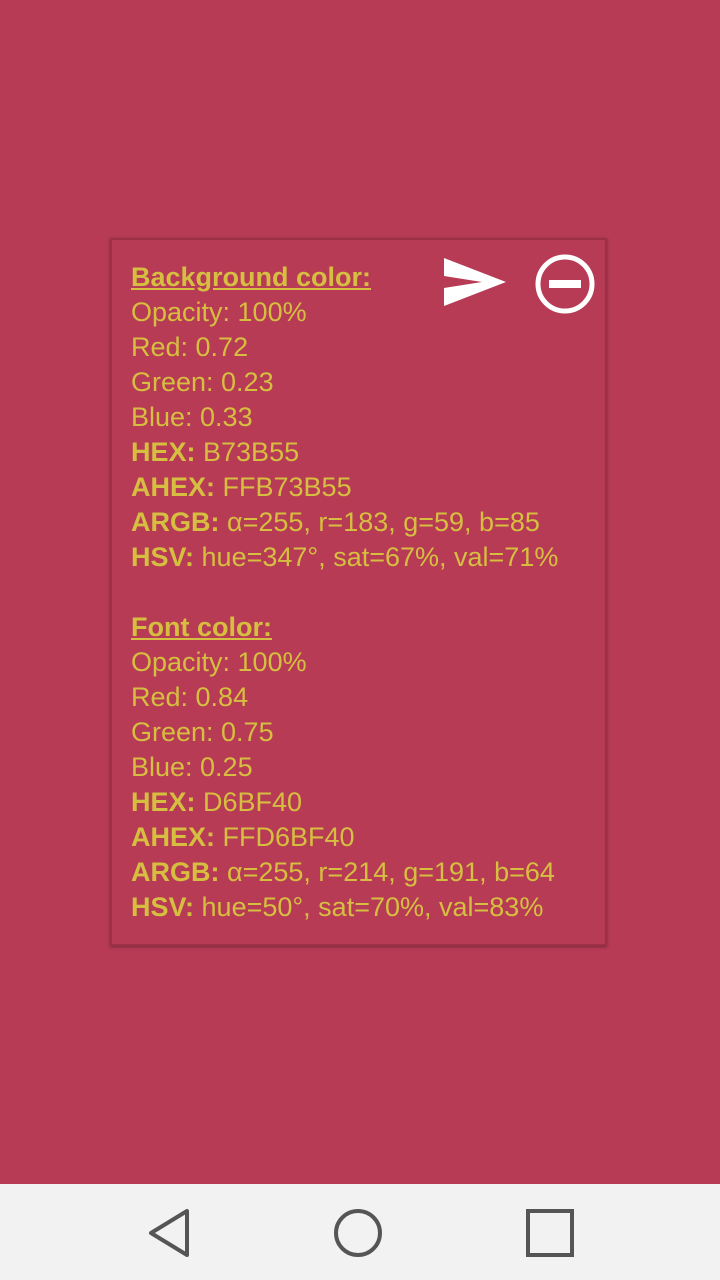 This screenshot has height=1280, width=720. I want to click on back-triangle-icon, so click(169, 1233).